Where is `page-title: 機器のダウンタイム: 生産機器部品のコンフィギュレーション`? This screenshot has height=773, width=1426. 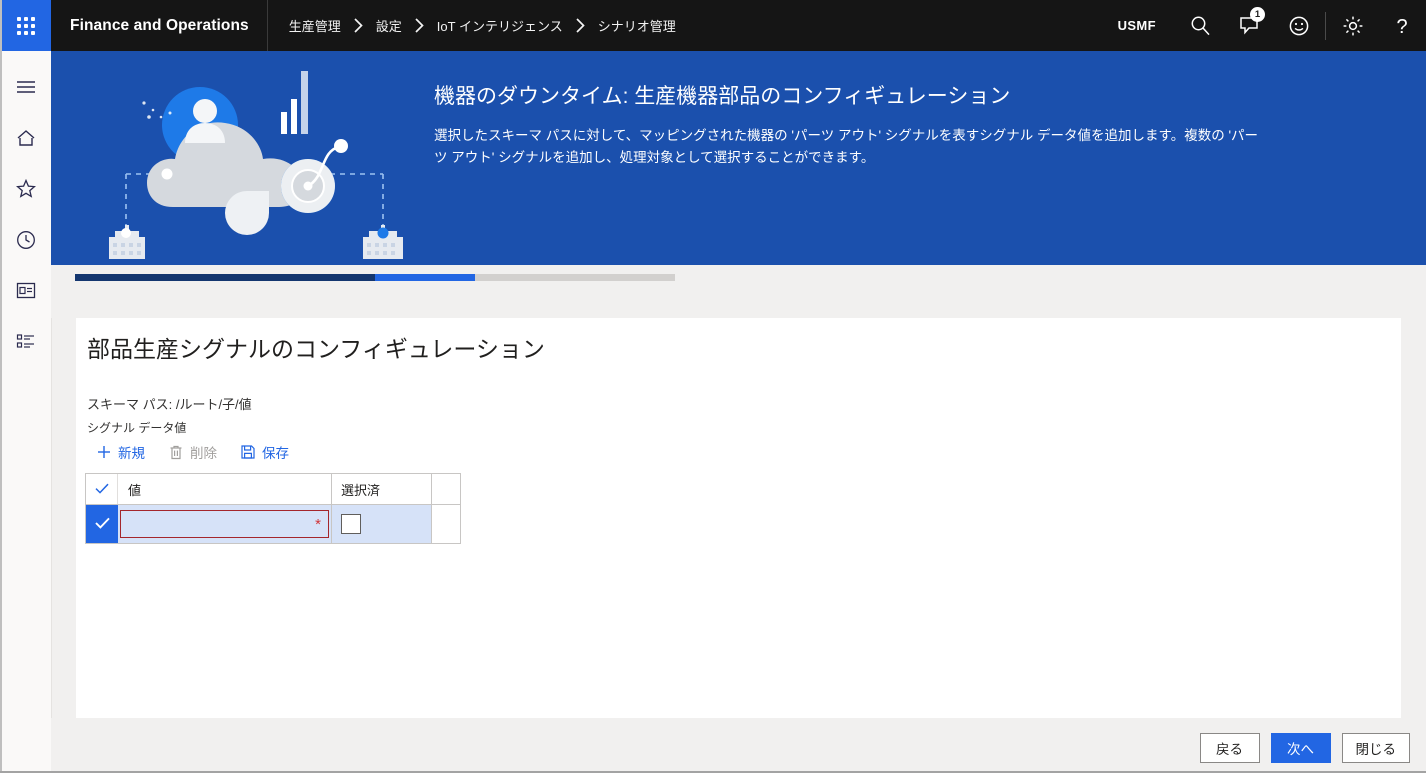 page-title: 機器のダウンタイム: 生産機器部品のコンフィギュレーション is located at coordinates (722, 96).